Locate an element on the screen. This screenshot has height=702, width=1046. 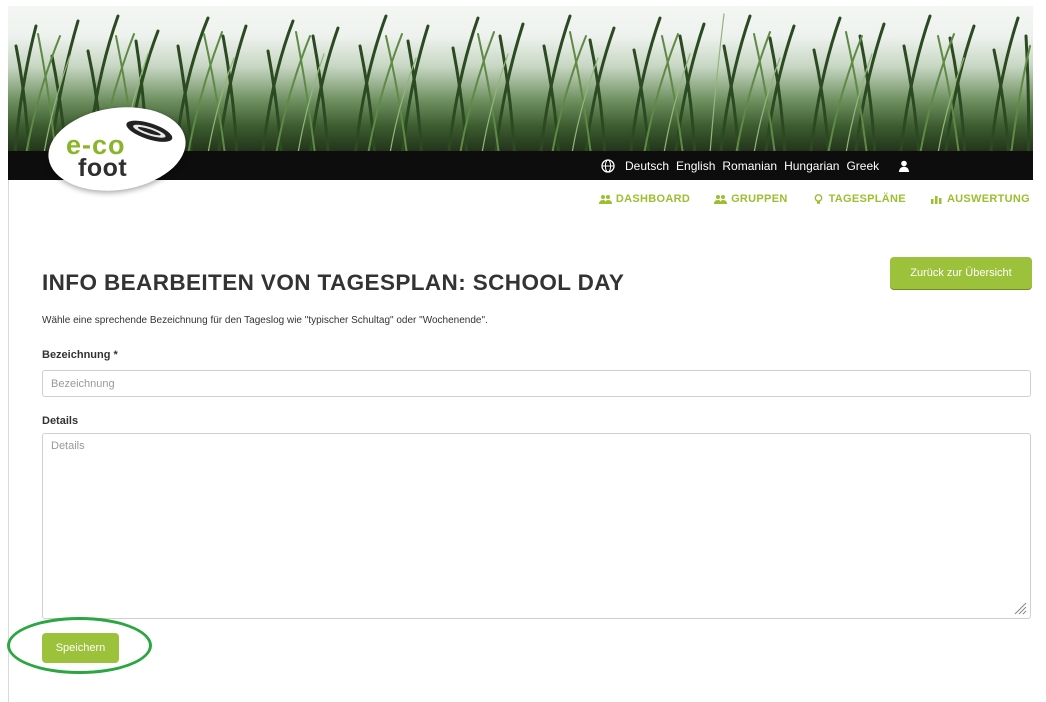
nav-item-label: DASHBOARD is located at coordinates (653, 199).